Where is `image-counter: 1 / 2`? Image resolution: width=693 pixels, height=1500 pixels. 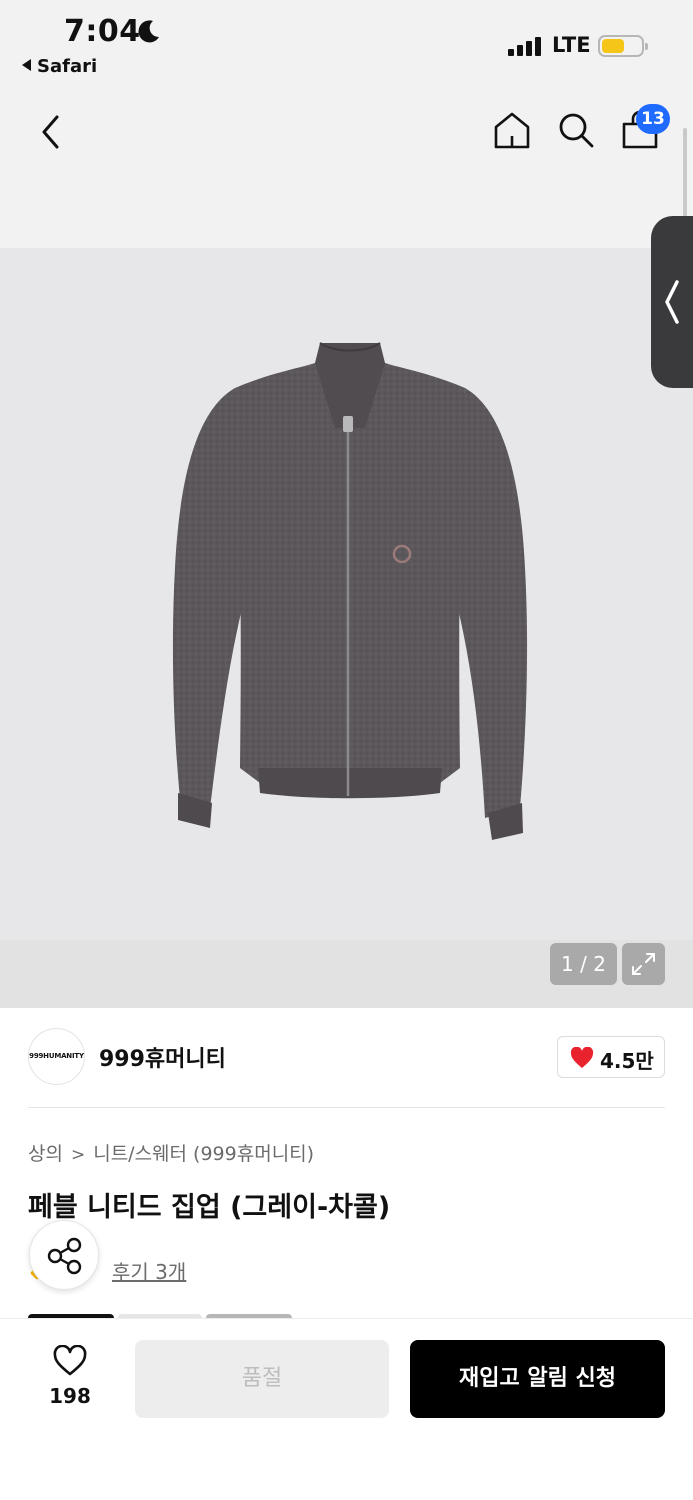 image-counter: 1 / 2 is located at coordinates (583, 964).